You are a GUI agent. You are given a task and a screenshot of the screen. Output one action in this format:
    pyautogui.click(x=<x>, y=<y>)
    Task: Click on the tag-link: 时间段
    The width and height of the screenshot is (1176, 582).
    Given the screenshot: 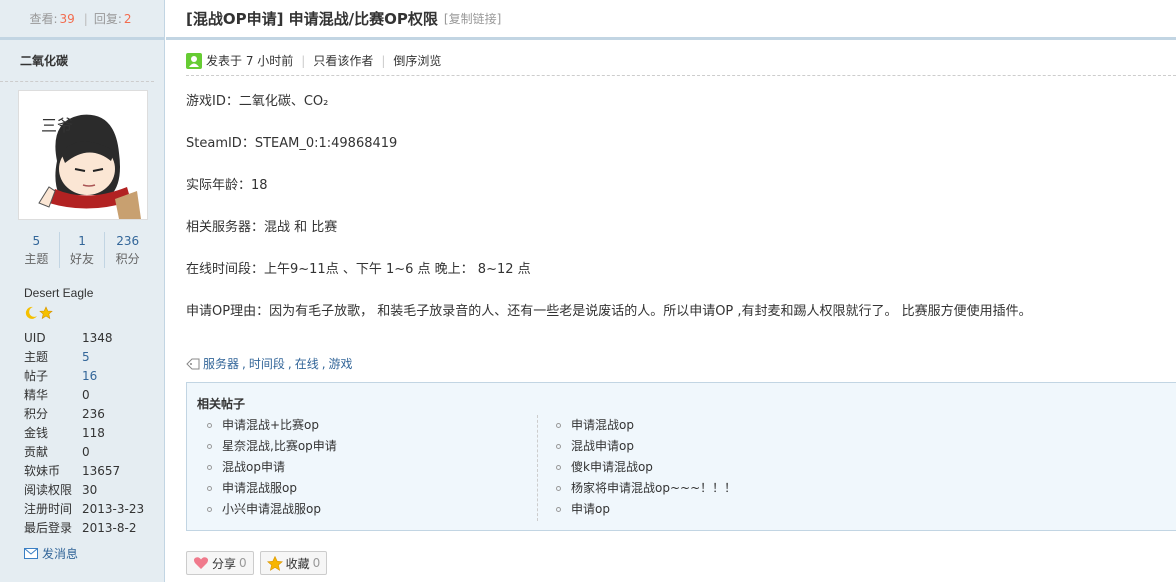 What is the action you would take?
    pyautogui.click(x=267, y=363)
    